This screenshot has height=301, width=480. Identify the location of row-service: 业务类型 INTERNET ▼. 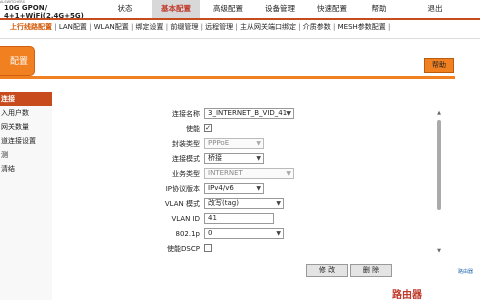
(280, 174).